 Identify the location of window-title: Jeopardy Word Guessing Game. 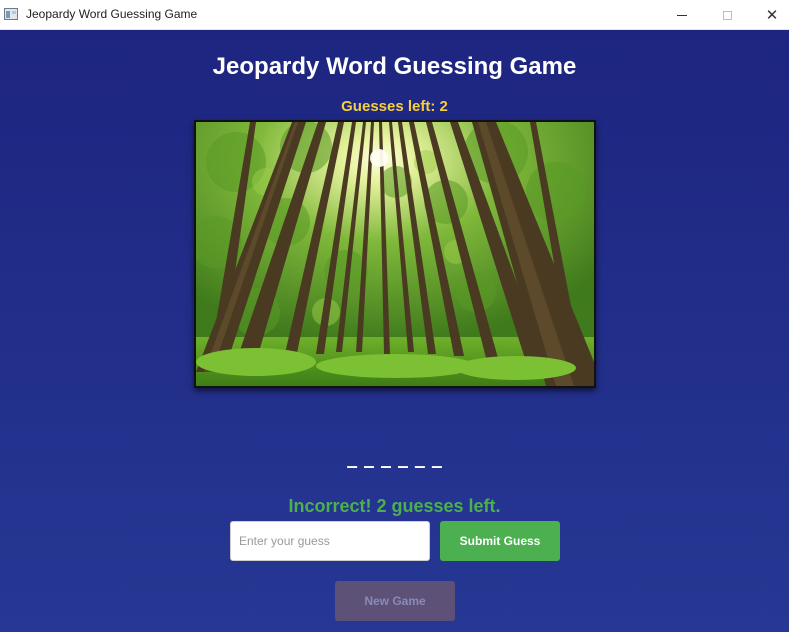
(112, 14).